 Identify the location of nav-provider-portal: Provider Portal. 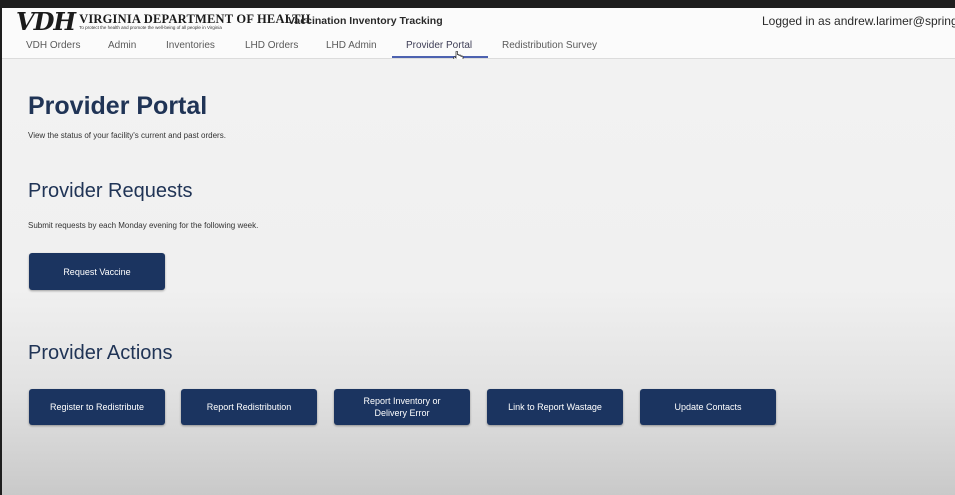
(439, 45).